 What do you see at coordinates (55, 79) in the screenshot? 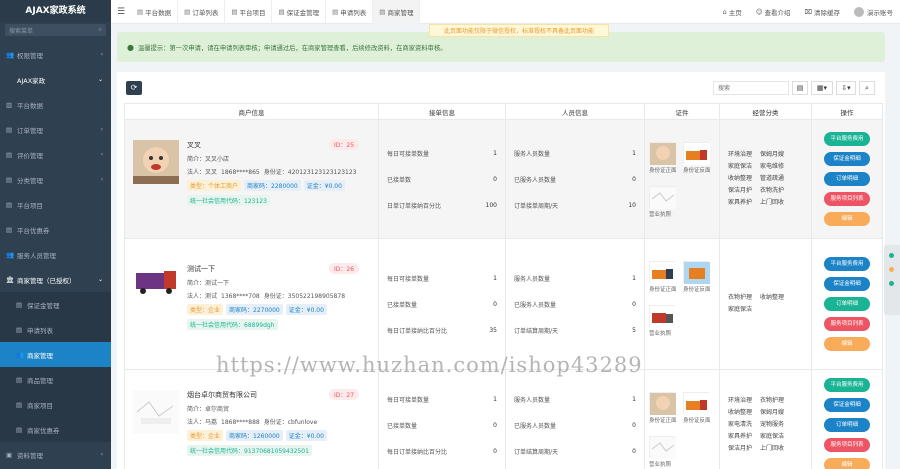
I see `sidebar-item: AJAX家政 ⌄` at bounding box center [55, 79].